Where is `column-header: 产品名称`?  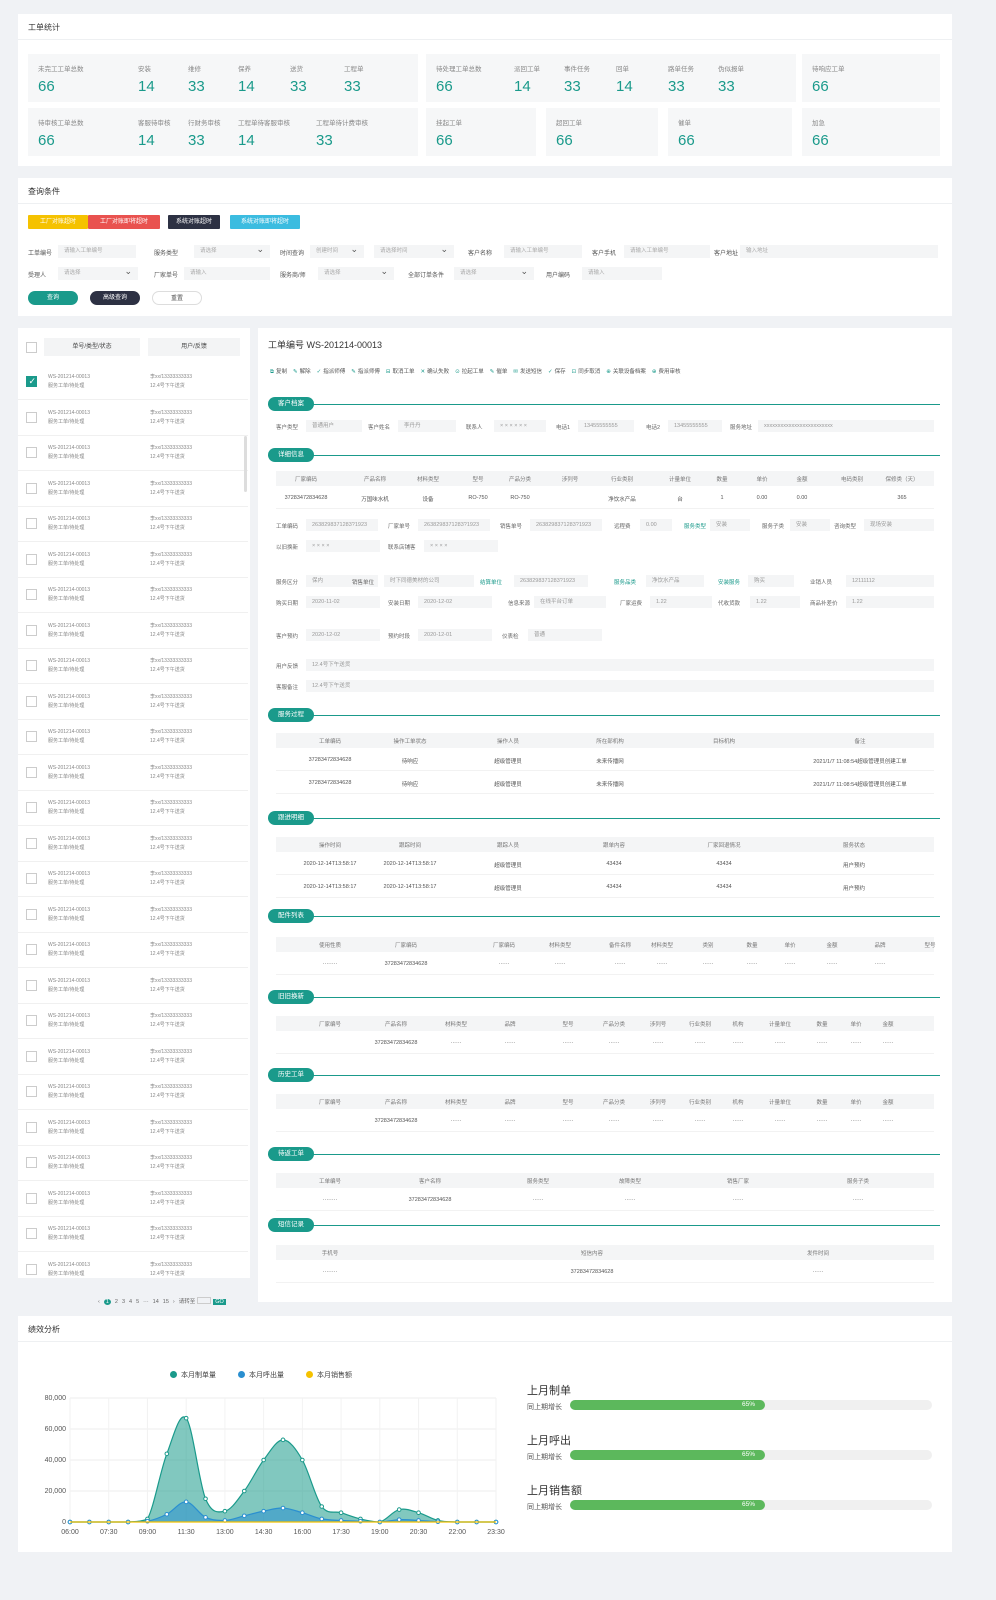
column-header: 产品名称 is located at coordinates (396, 1102).